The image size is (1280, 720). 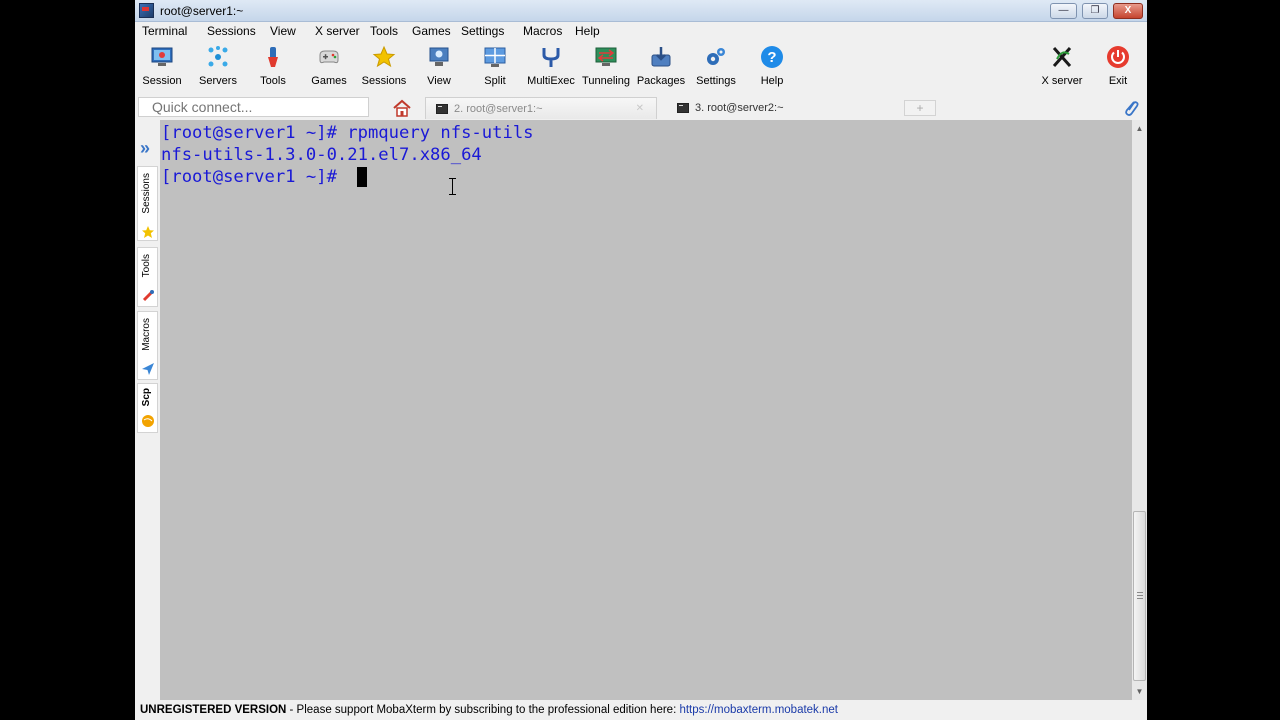 What do you see at coordinates (641, 11) in the screenshot?
I see `title-bar: root@server1:~ — ❐ X` at bounding box center [641, 11].